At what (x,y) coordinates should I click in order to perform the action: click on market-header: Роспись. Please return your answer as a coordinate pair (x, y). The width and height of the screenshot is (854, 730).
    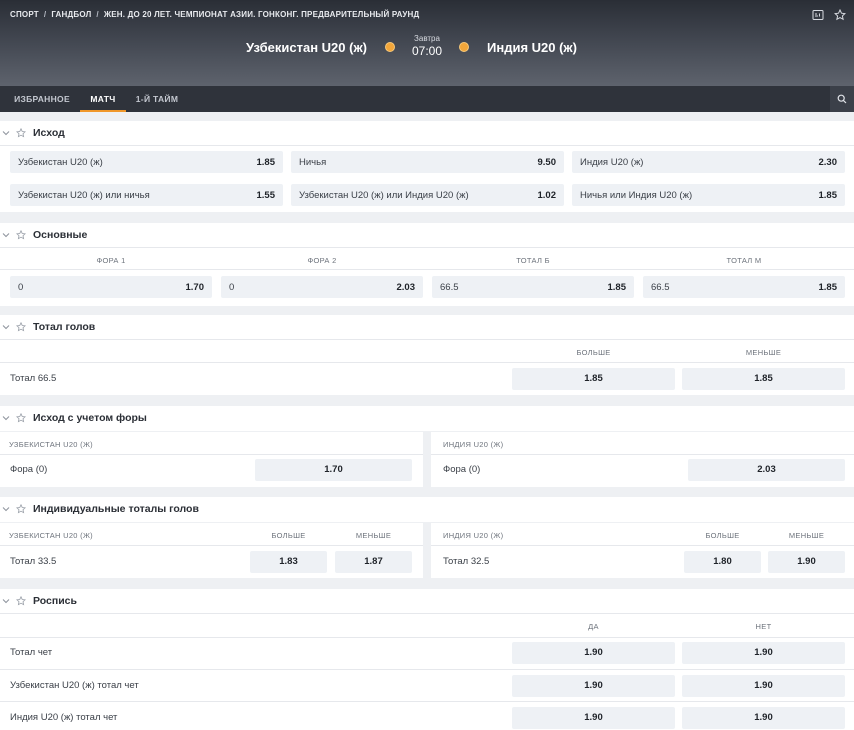
    Looking at the image, I should click on (427, 601).